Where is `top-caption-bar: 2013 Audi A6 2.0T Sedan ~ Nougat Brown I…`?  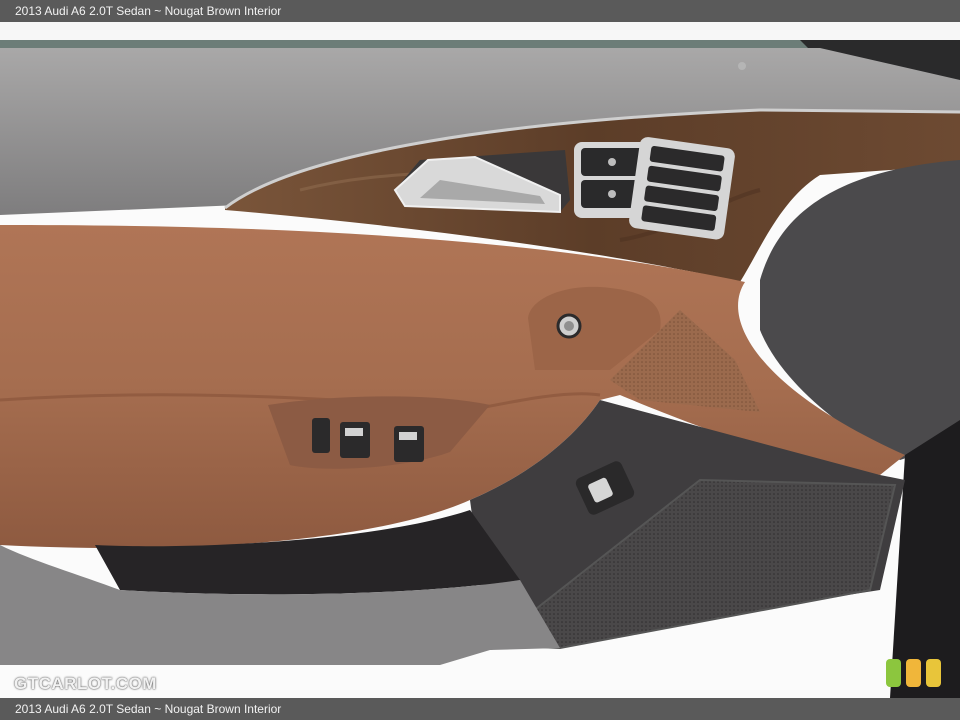 top-caption-bar: 2013 Audi A6 2.0T Sedan ~ Nougat Brown I… is located at coordinates (480, 11).